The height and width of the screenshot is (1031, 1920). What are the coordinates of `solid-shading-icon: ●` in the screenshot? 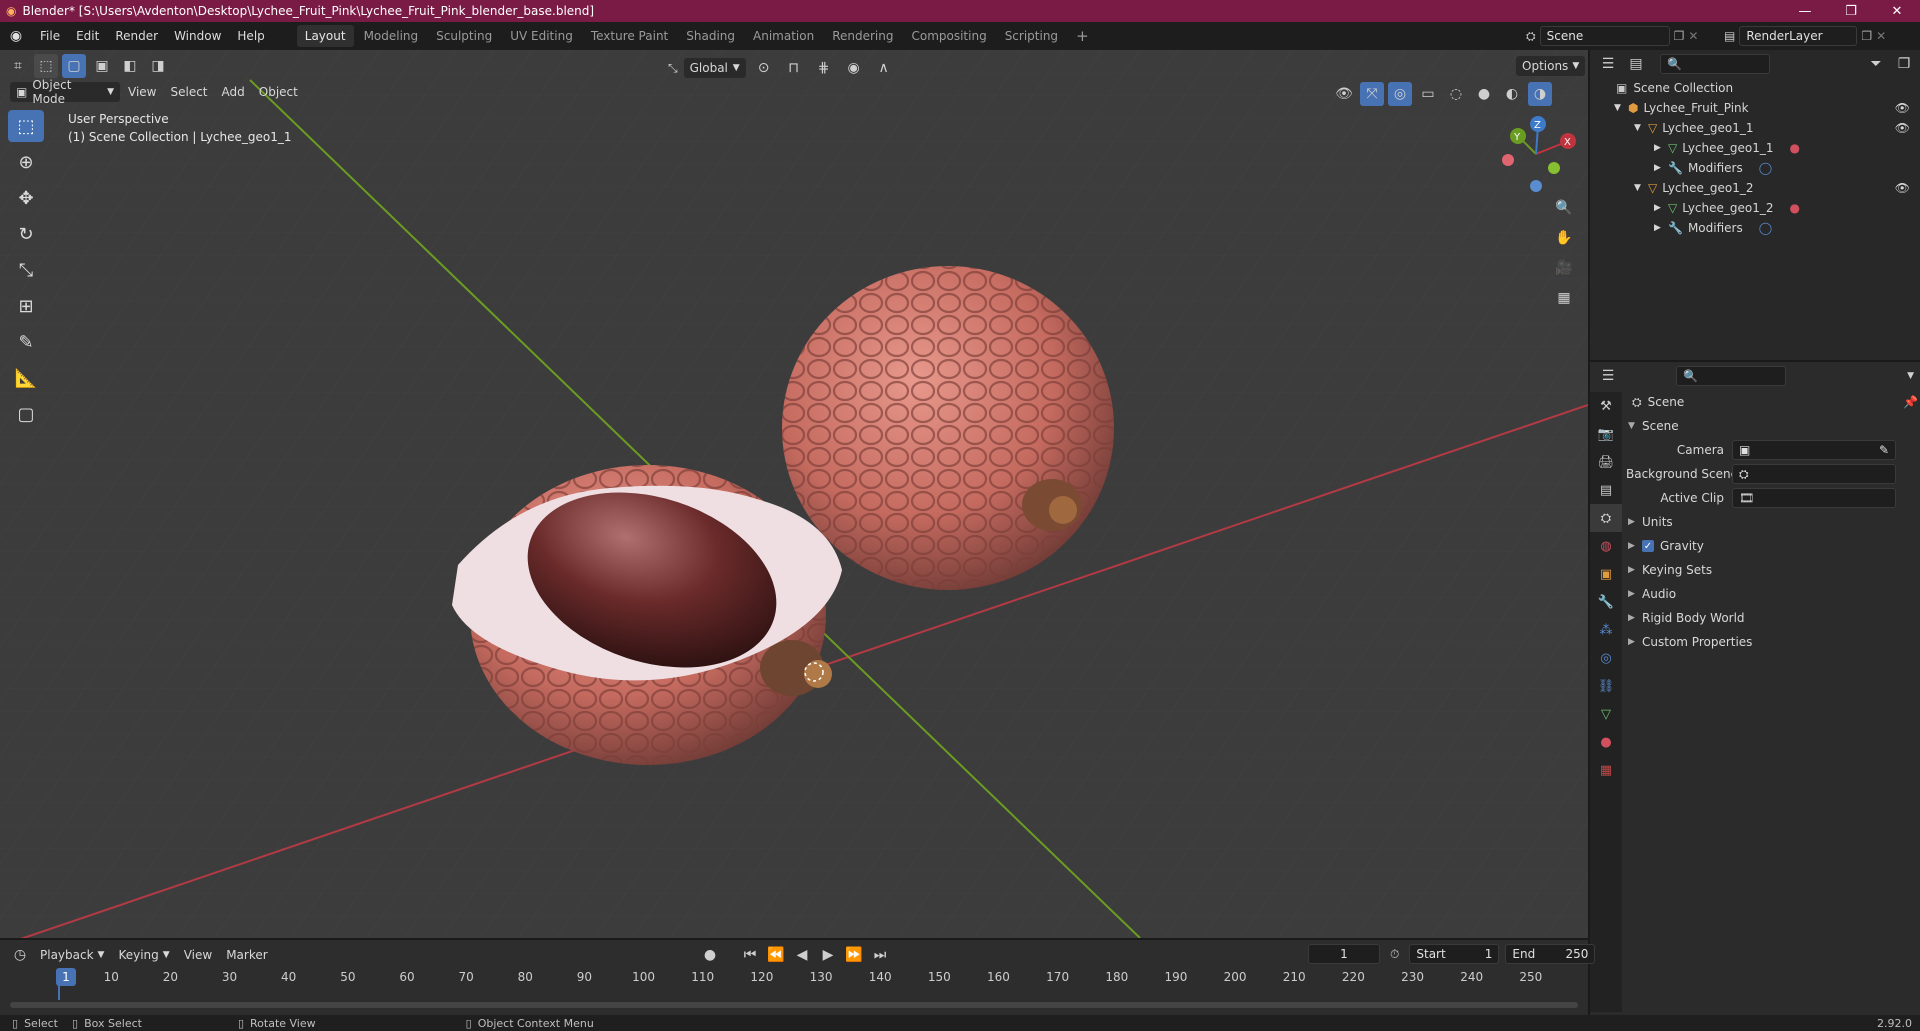 It's located at (1484, 94).